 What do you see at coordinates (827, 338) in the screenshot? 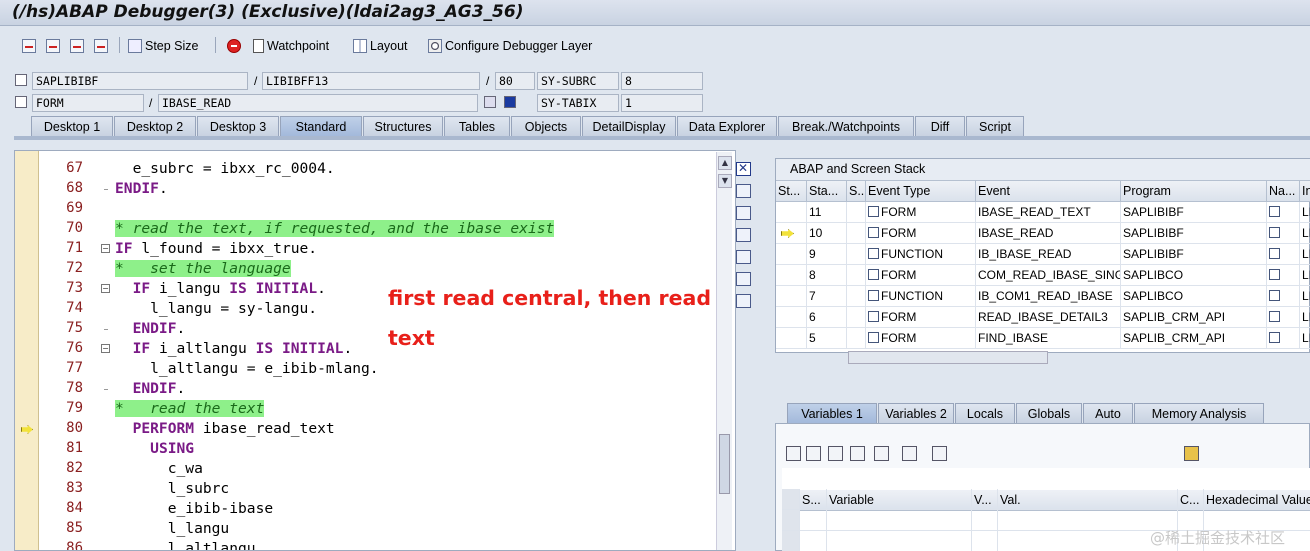
I see `stack-cell-level: 5` at bounding box center [827, 338].